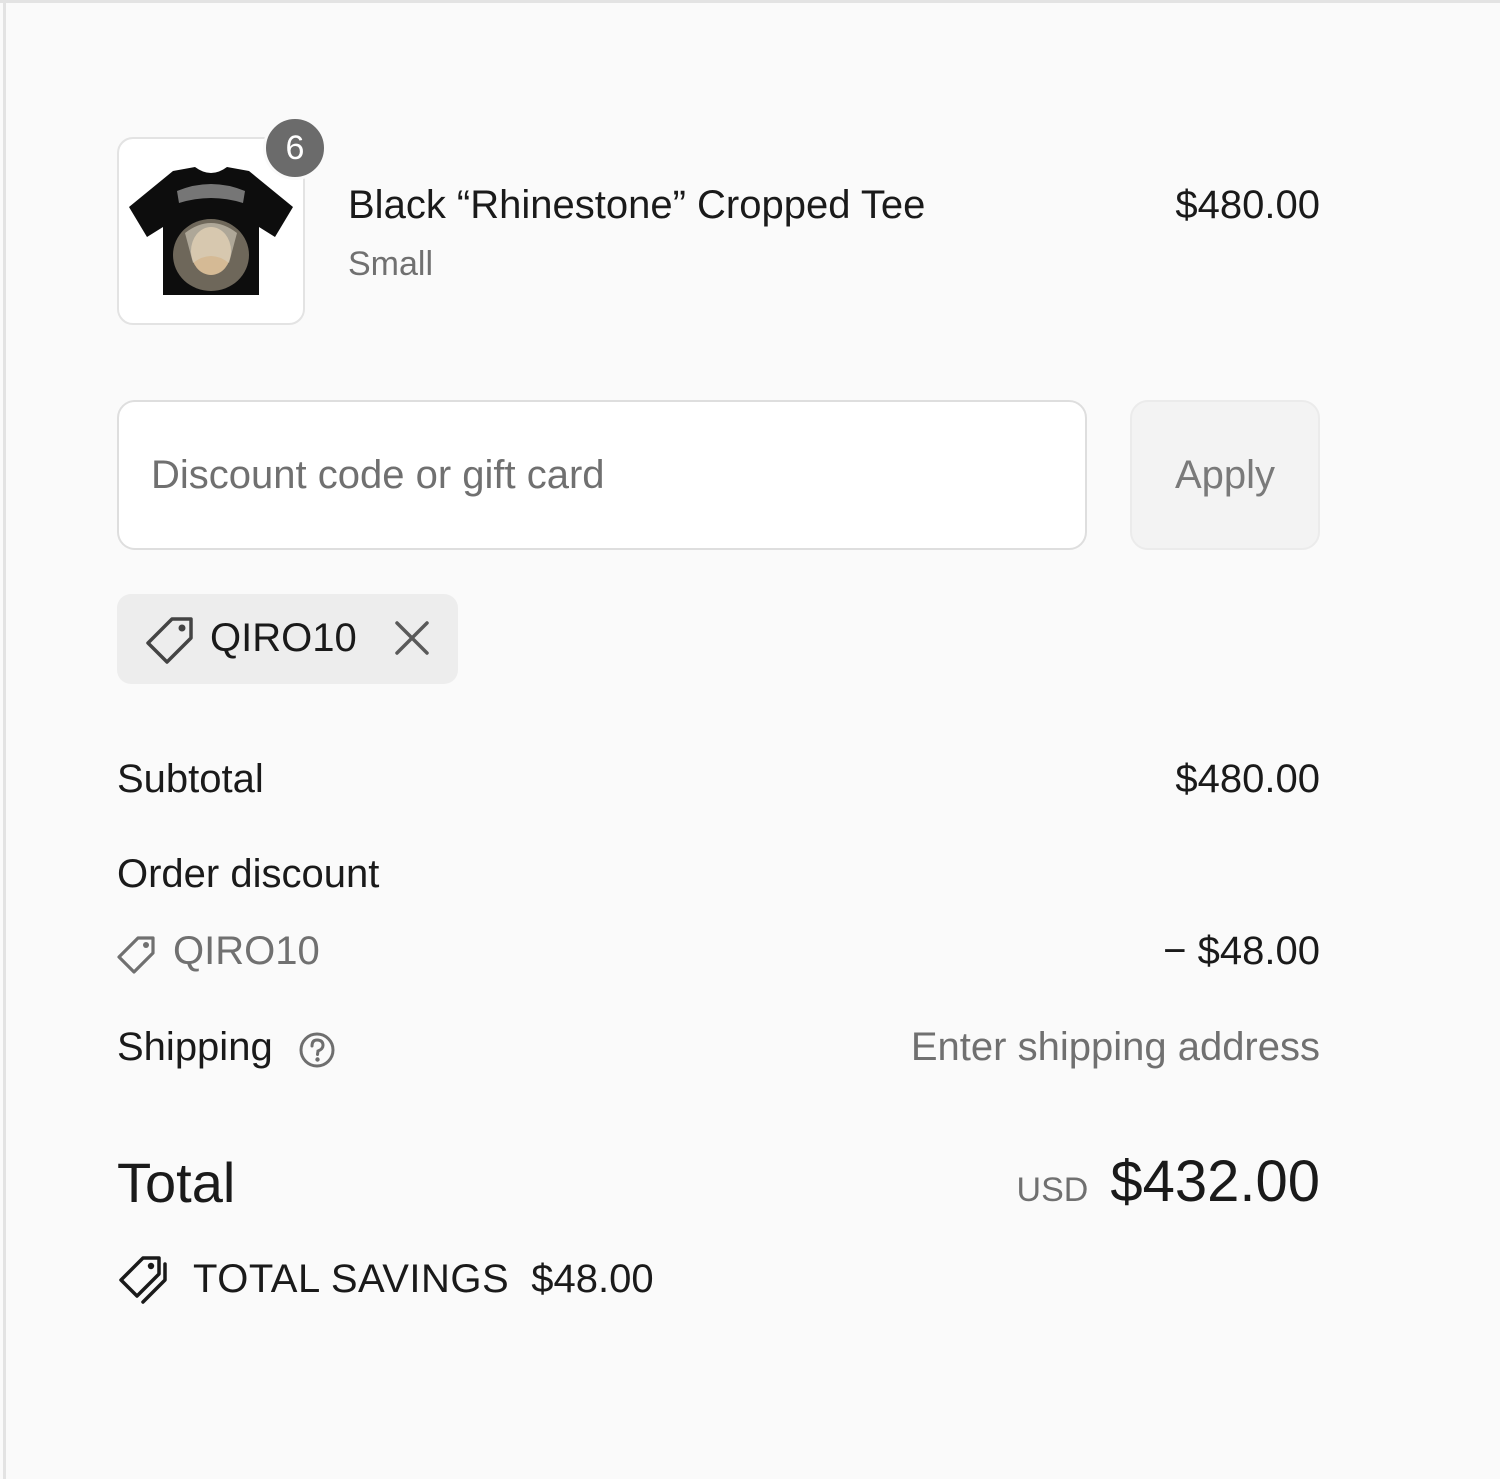 This screenshot has height=1479, width=1500. Describe the element at coordinates (248, 874) in the screenshot. I see `order-discount-label: Order discount` at that location.